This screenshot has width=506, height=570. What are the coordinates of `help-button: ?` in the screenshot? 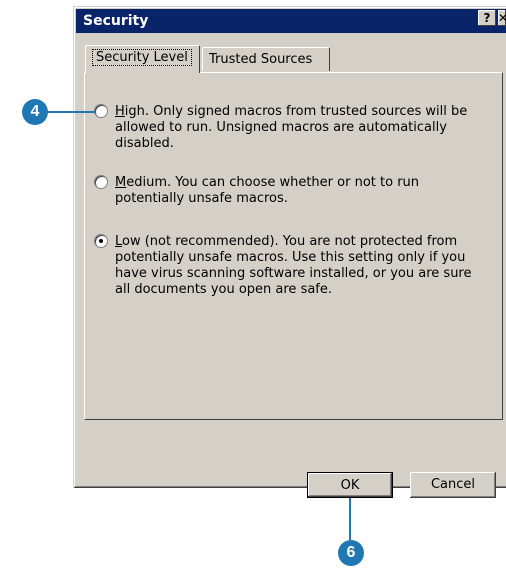 It's located at (487, 18).